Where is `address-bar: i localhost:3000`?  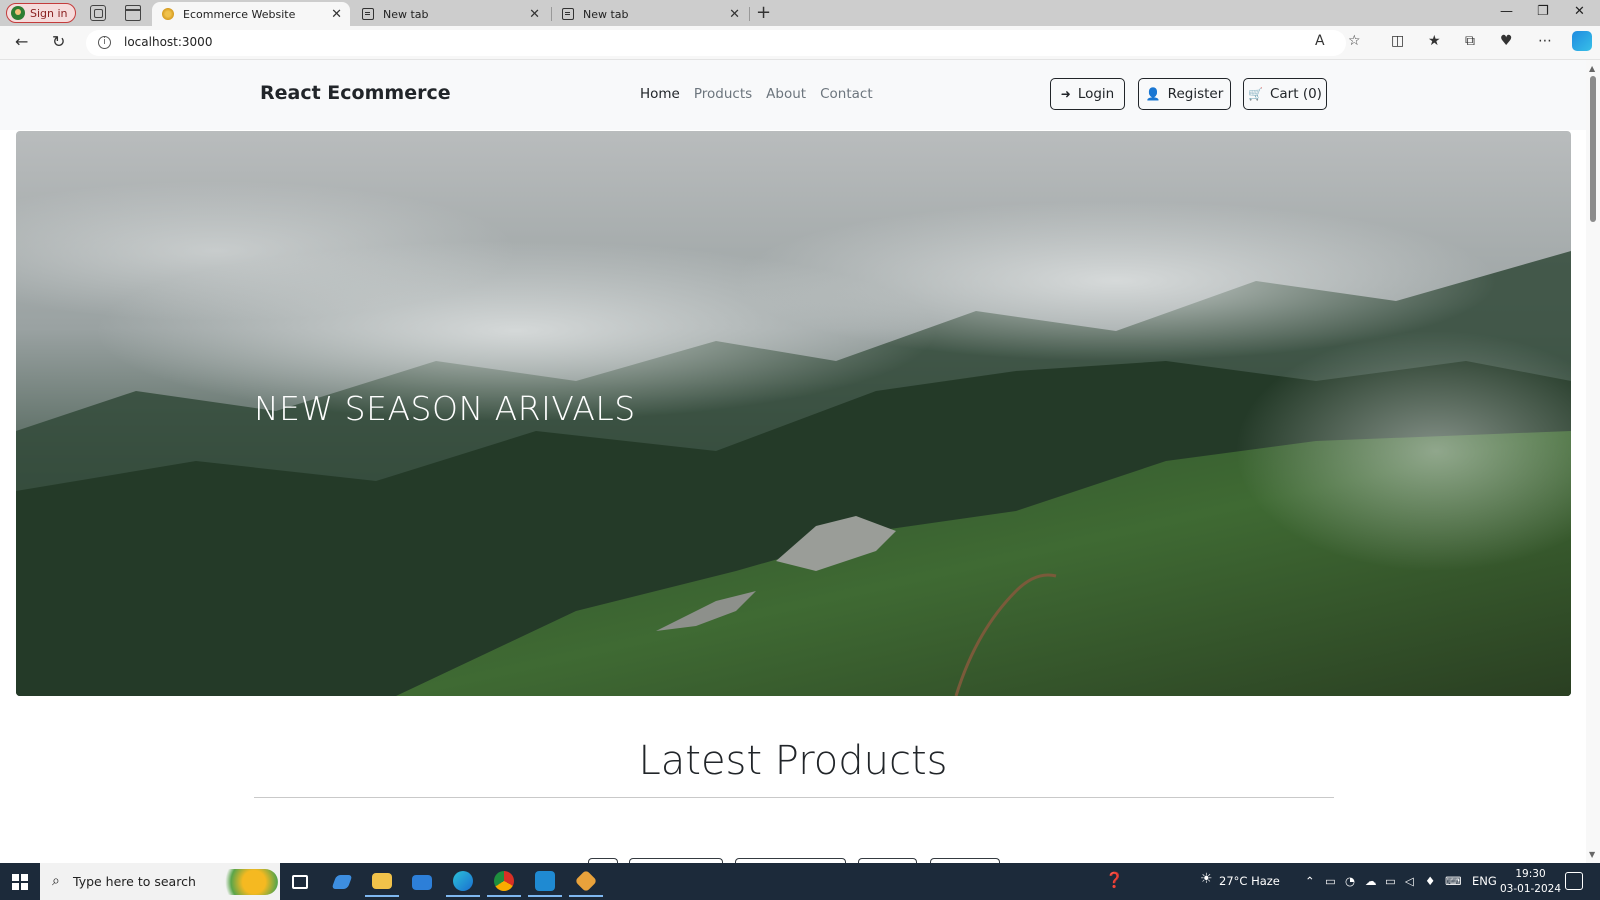
address-bar: i localhost:3000 is located at coordinates (716, 43).